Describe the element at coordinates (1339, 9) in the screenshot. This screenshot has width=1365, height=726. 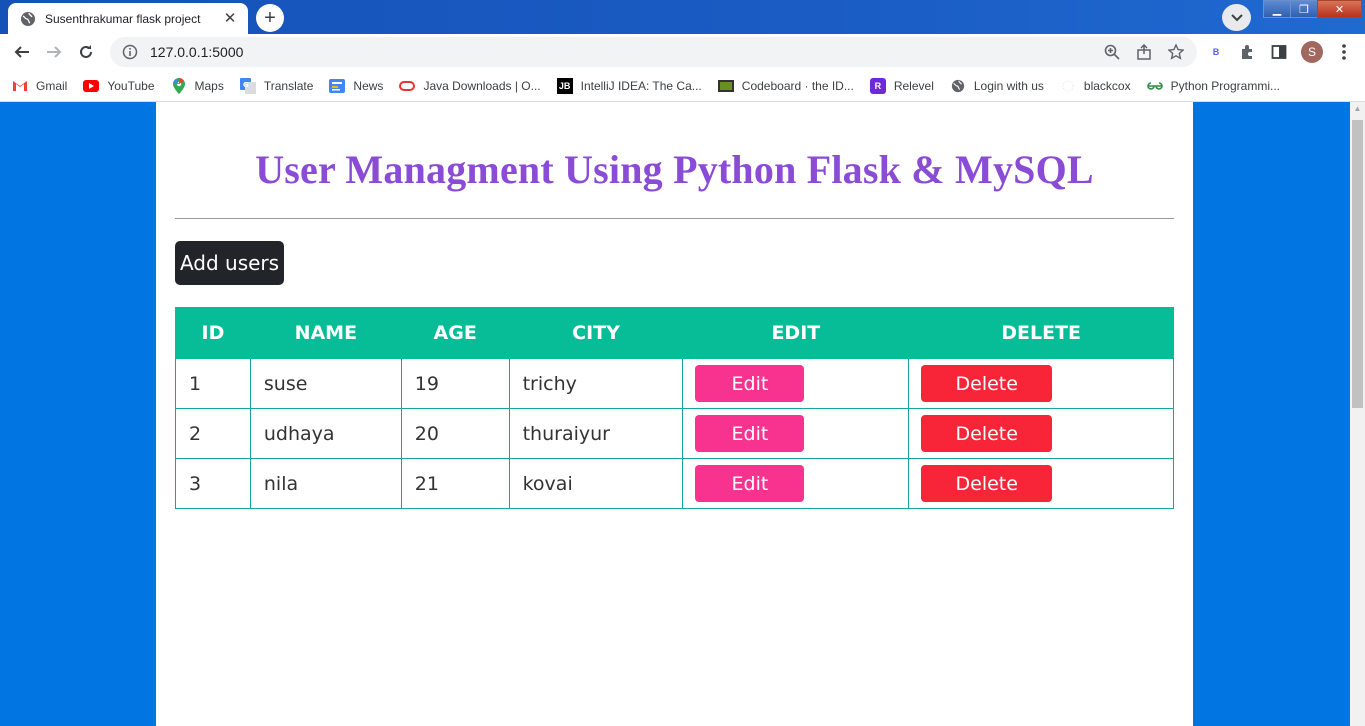
I see `close-window-button: ✕` at that location.